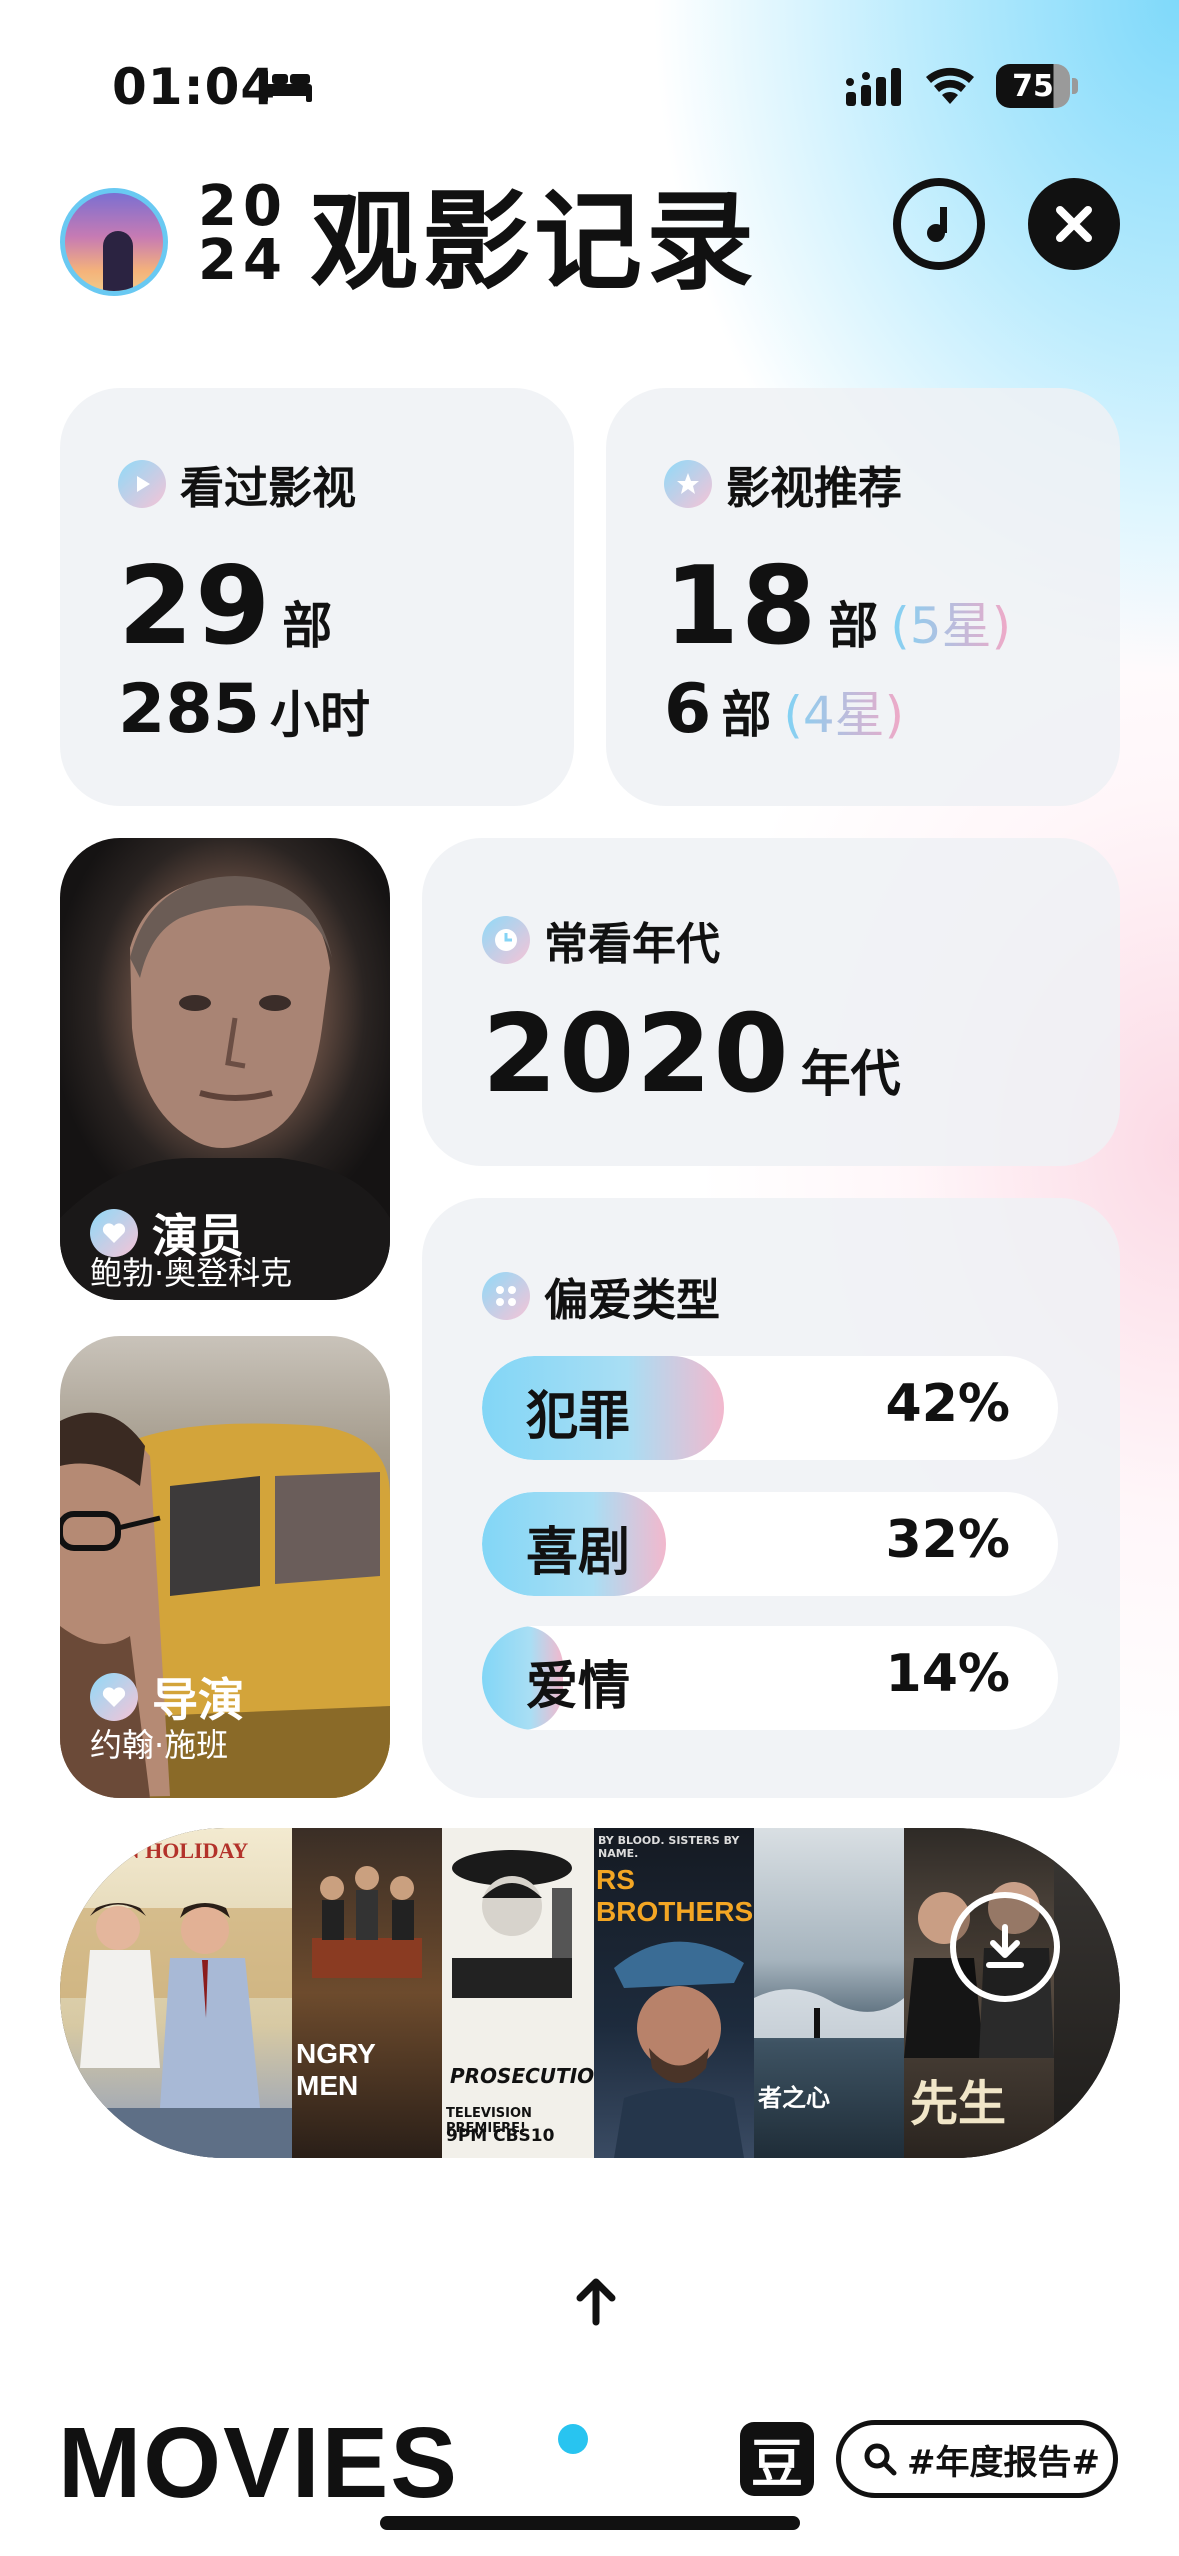 The image size is (1179, 2556). What do you see at coordinates (225, 1567) in the screenshot?
I see `director-card: 导演 约翰·施班` at bounding box center [225, 1567].